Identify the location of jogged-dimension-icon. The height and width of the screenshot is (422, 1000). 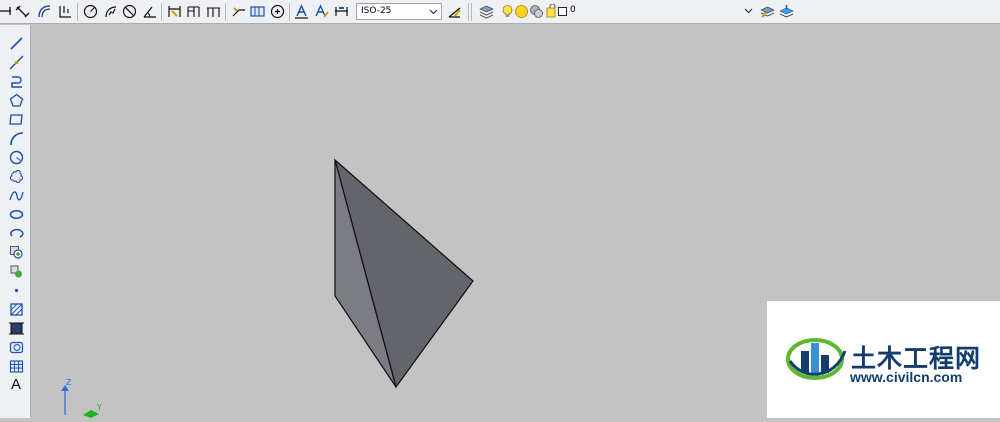
(110, 11).